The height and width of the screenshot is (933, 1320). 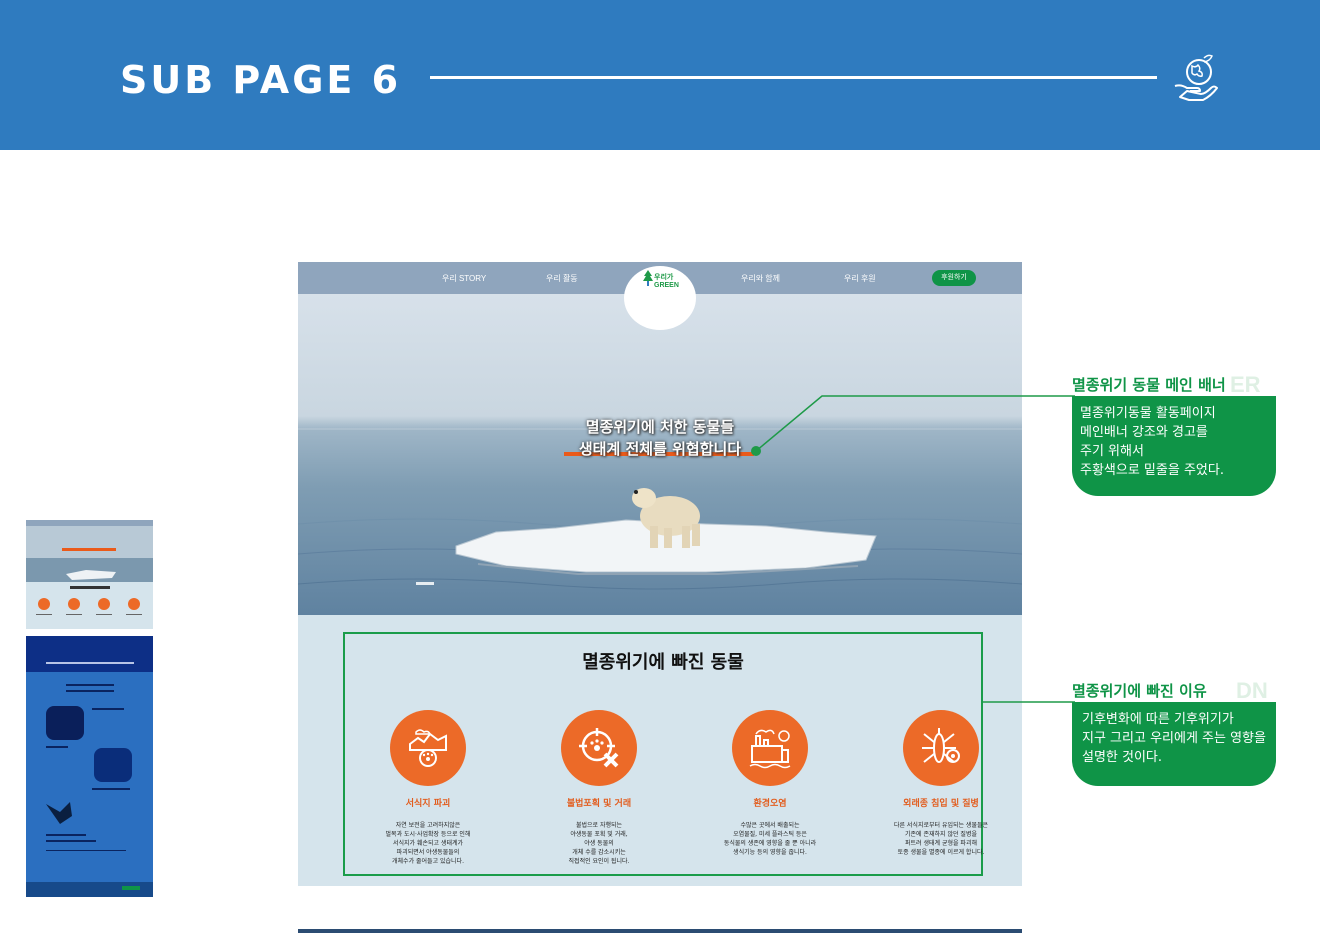 What do you see at coordinates (660, 931) in the screenshot?
I see `next-section-edge` at bounding box center [660, 931].